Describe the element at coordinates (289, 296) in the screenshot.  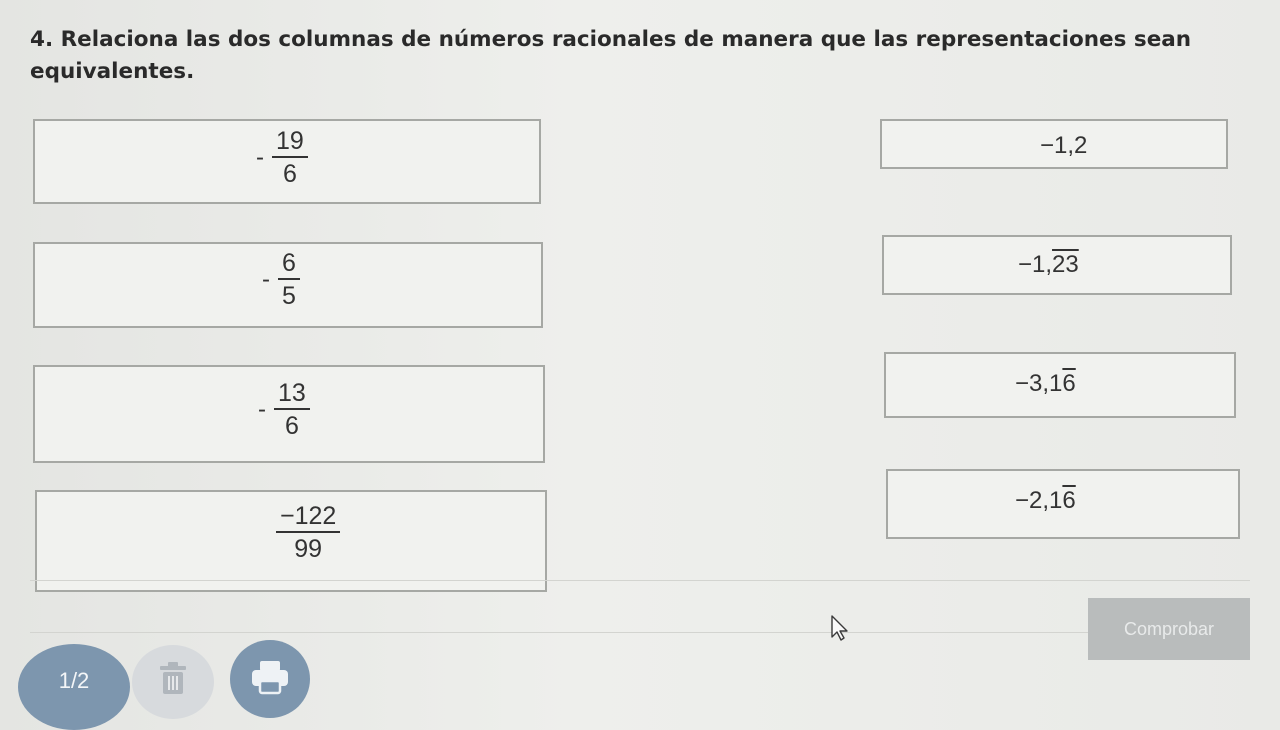
I see `fraction-denominator: 5` at that location.